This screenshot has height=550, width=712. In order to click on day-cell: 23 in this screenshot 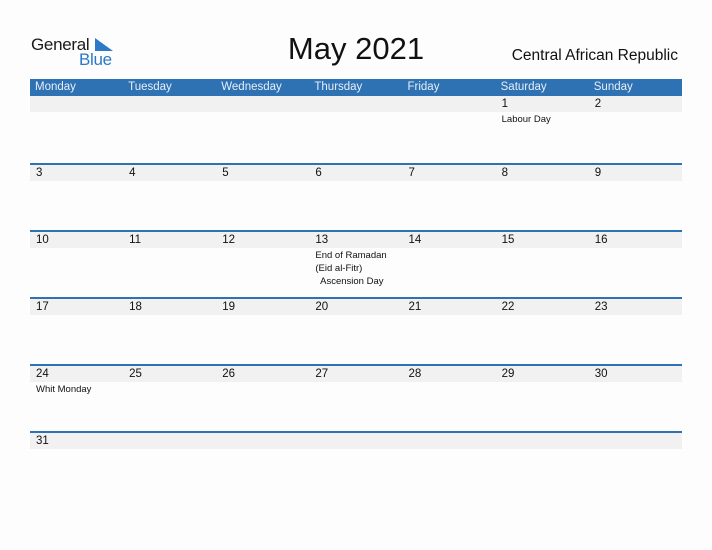, I will do `click(635, 307)`.